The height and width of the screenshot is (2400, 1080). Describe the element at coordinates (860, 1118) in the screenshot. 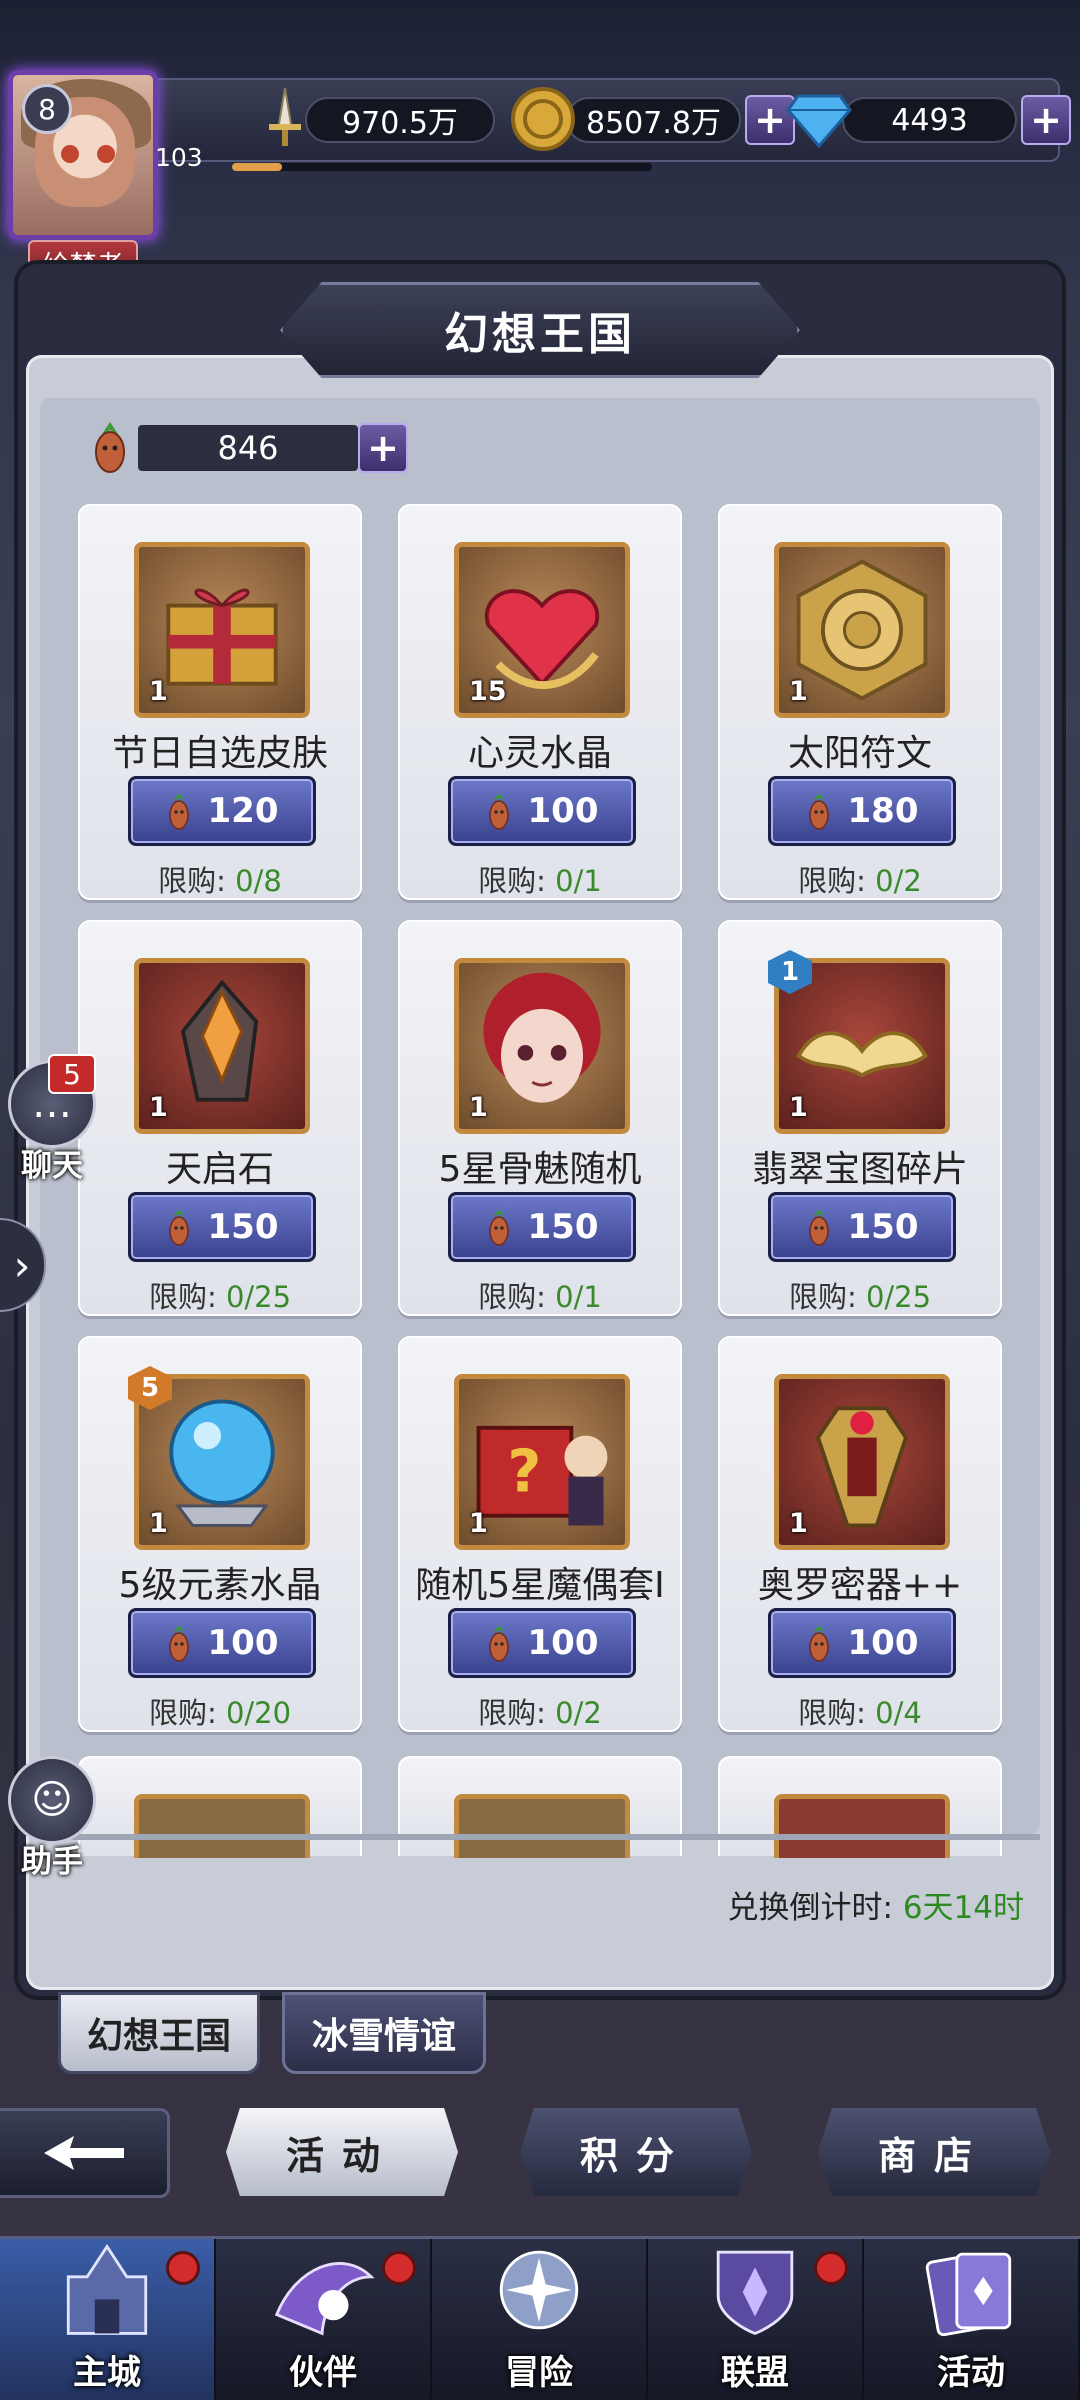

I see `item-card: 1 1 翡翠宝图碎片 150 限购: 0/25` at that location.